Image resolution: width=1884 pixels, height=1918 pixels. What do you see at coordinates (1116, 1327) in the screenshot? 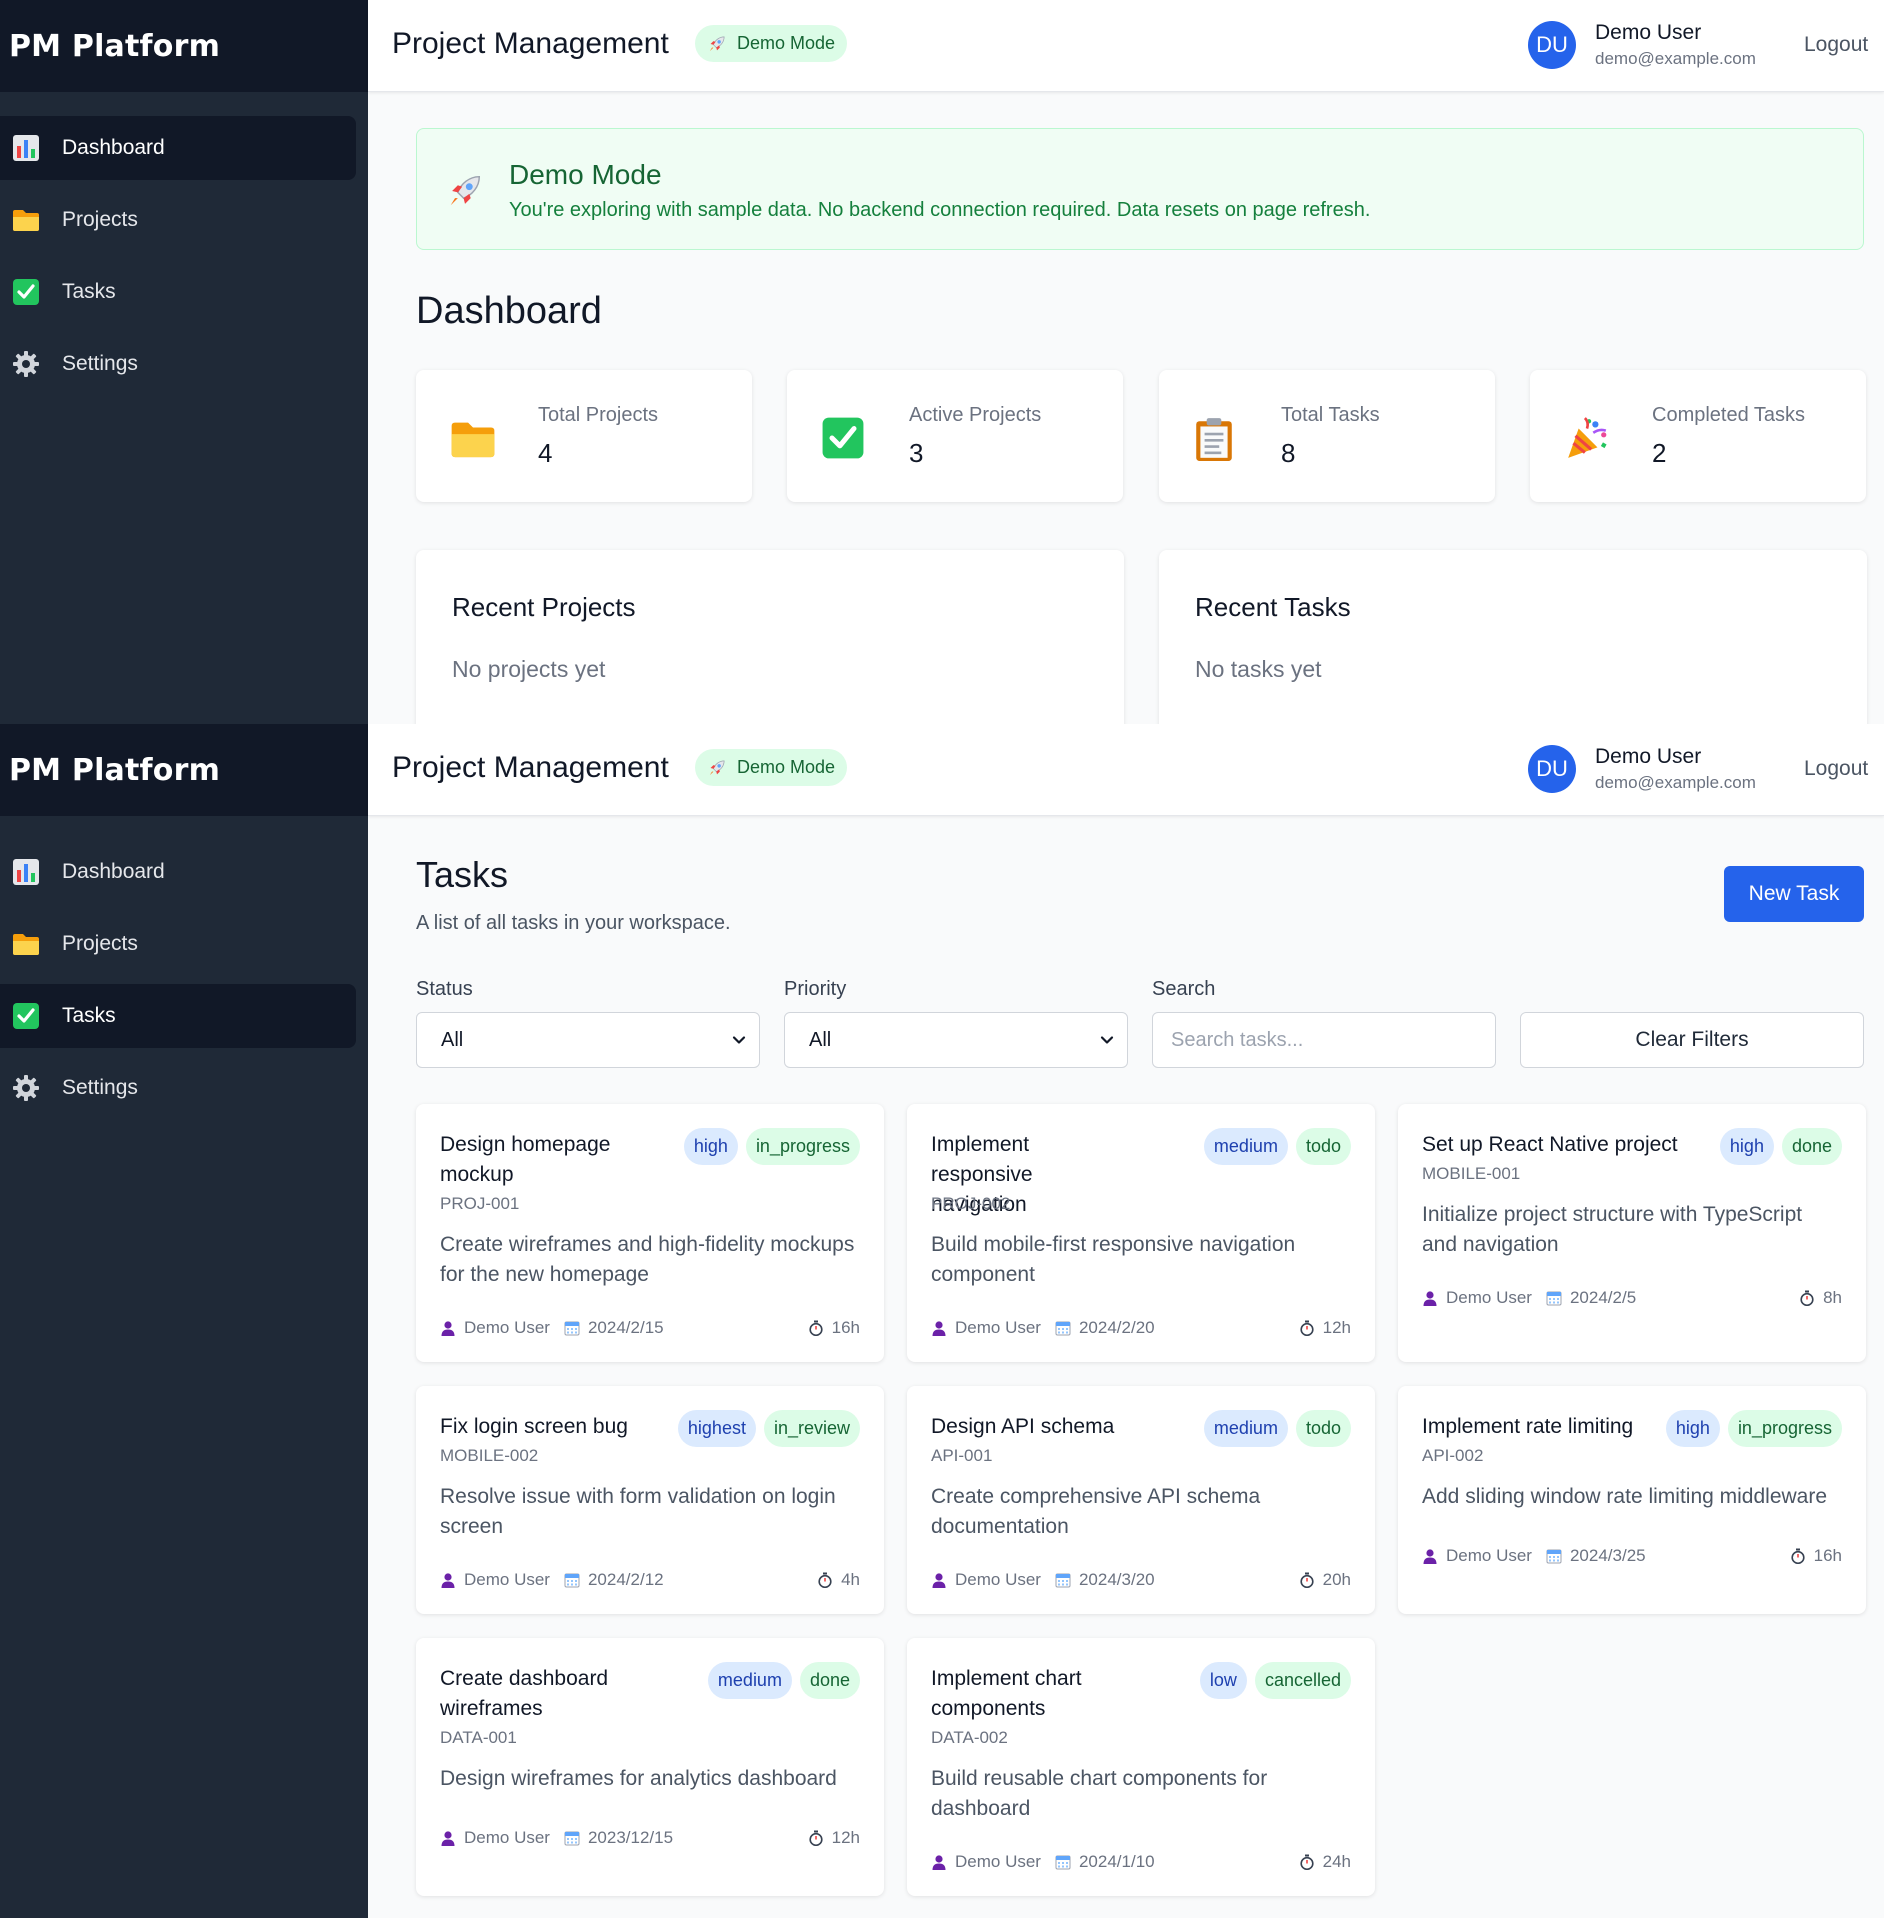
I see `task-due-date: 2024/2/20` at bounding box center [1116, 1327].